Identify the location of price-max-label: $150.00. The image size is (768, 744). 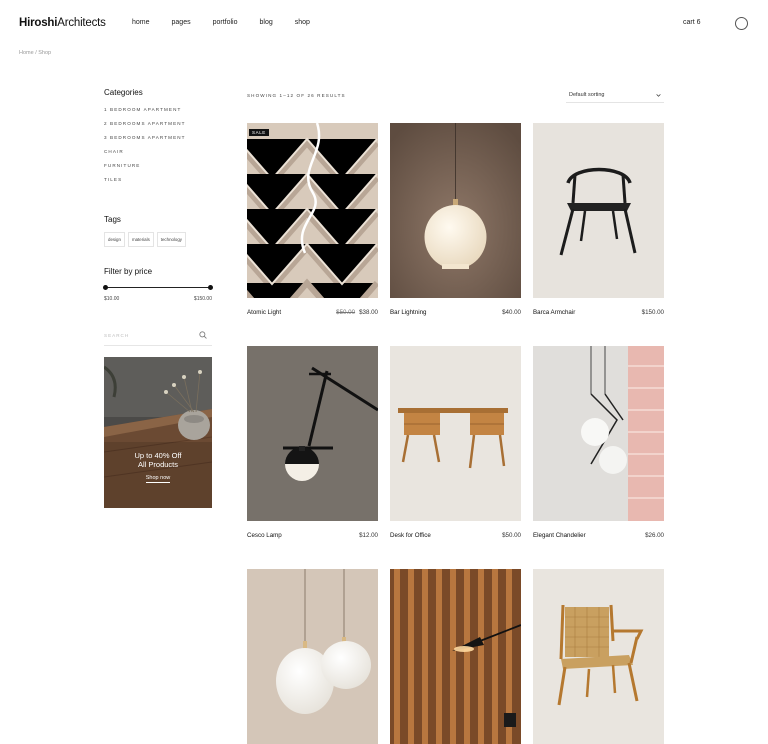
(202, 299).